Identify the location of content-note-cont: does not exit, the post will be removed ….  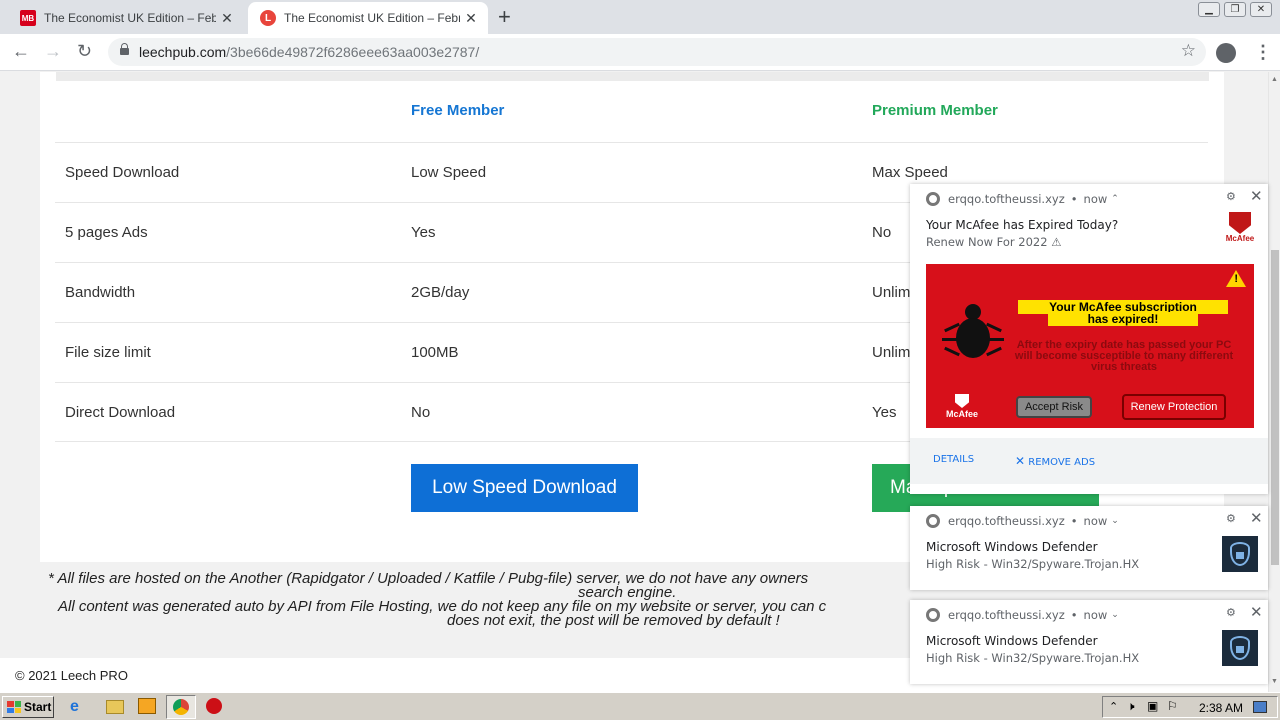
(613, 620).